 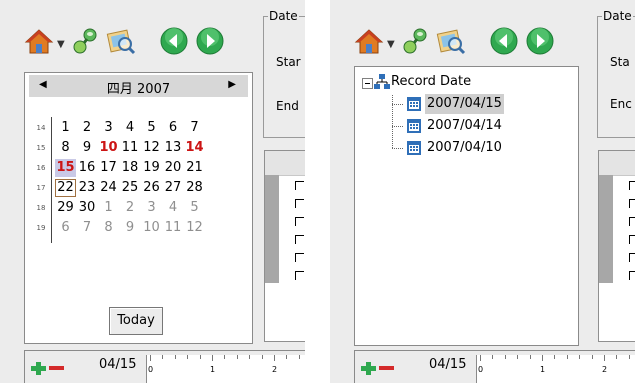 What do you see at coordinates (617, 163) in the screenshot?
I see `grid-header` at bounding box center [617, 163].